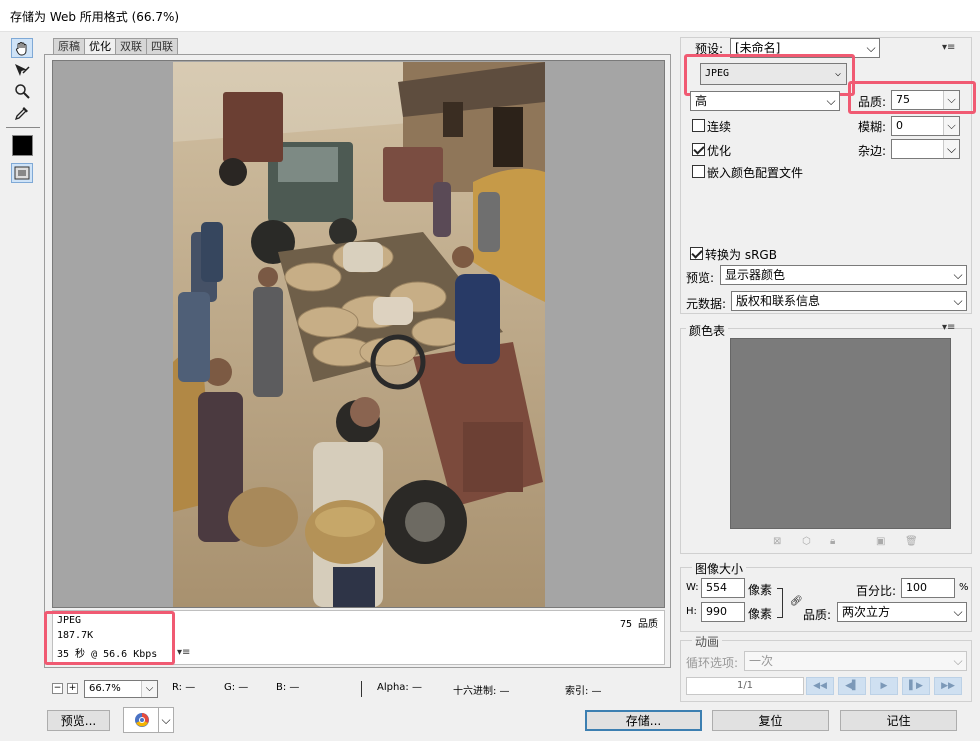 This screenshot has width=980, height=741. I want to click on zoom-select: 66.7% ⌵, so click(121, 689).